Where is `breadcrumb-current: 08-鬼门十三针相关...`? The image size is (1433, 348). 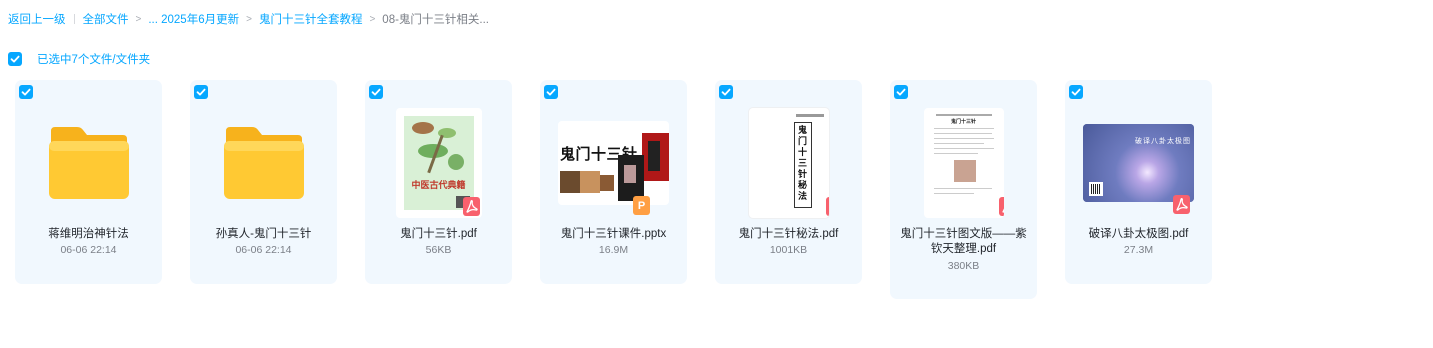 breadcrumb-current: 08-鬼门十三针相关... is located at coordinates (436, 20).